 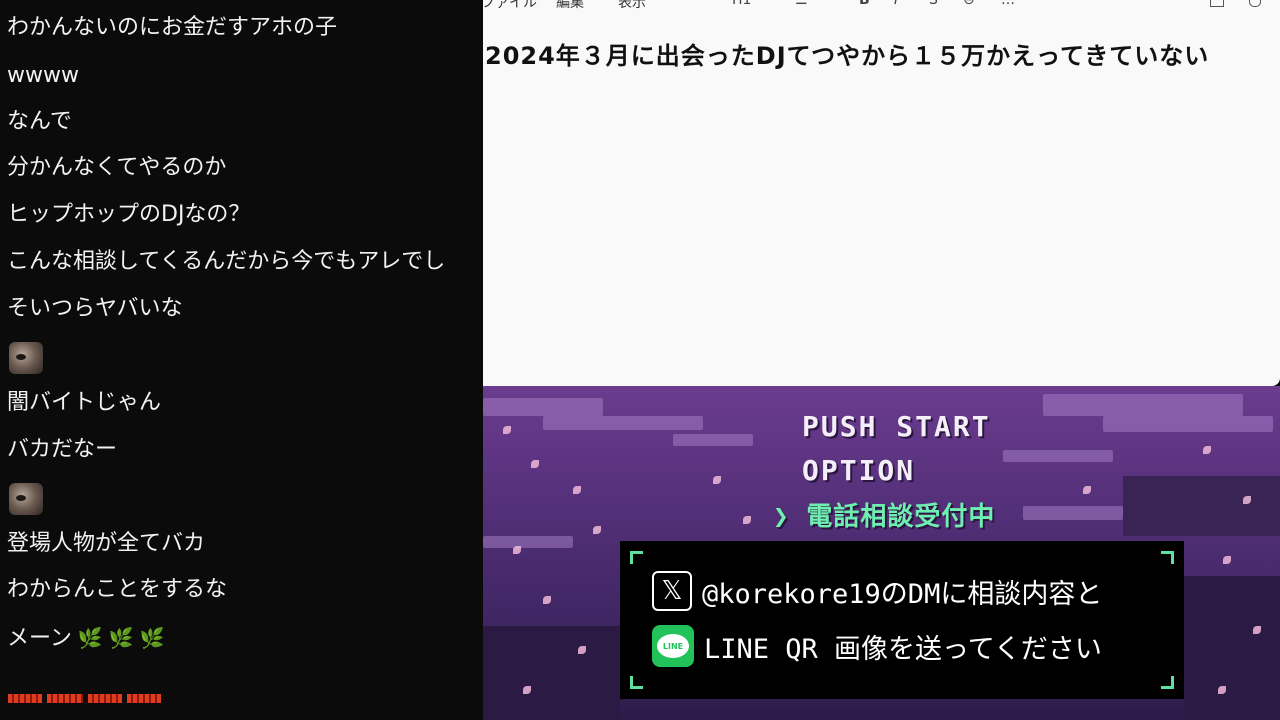 I want to click on chat-message-partial: ー, so click(x=150, y=713).